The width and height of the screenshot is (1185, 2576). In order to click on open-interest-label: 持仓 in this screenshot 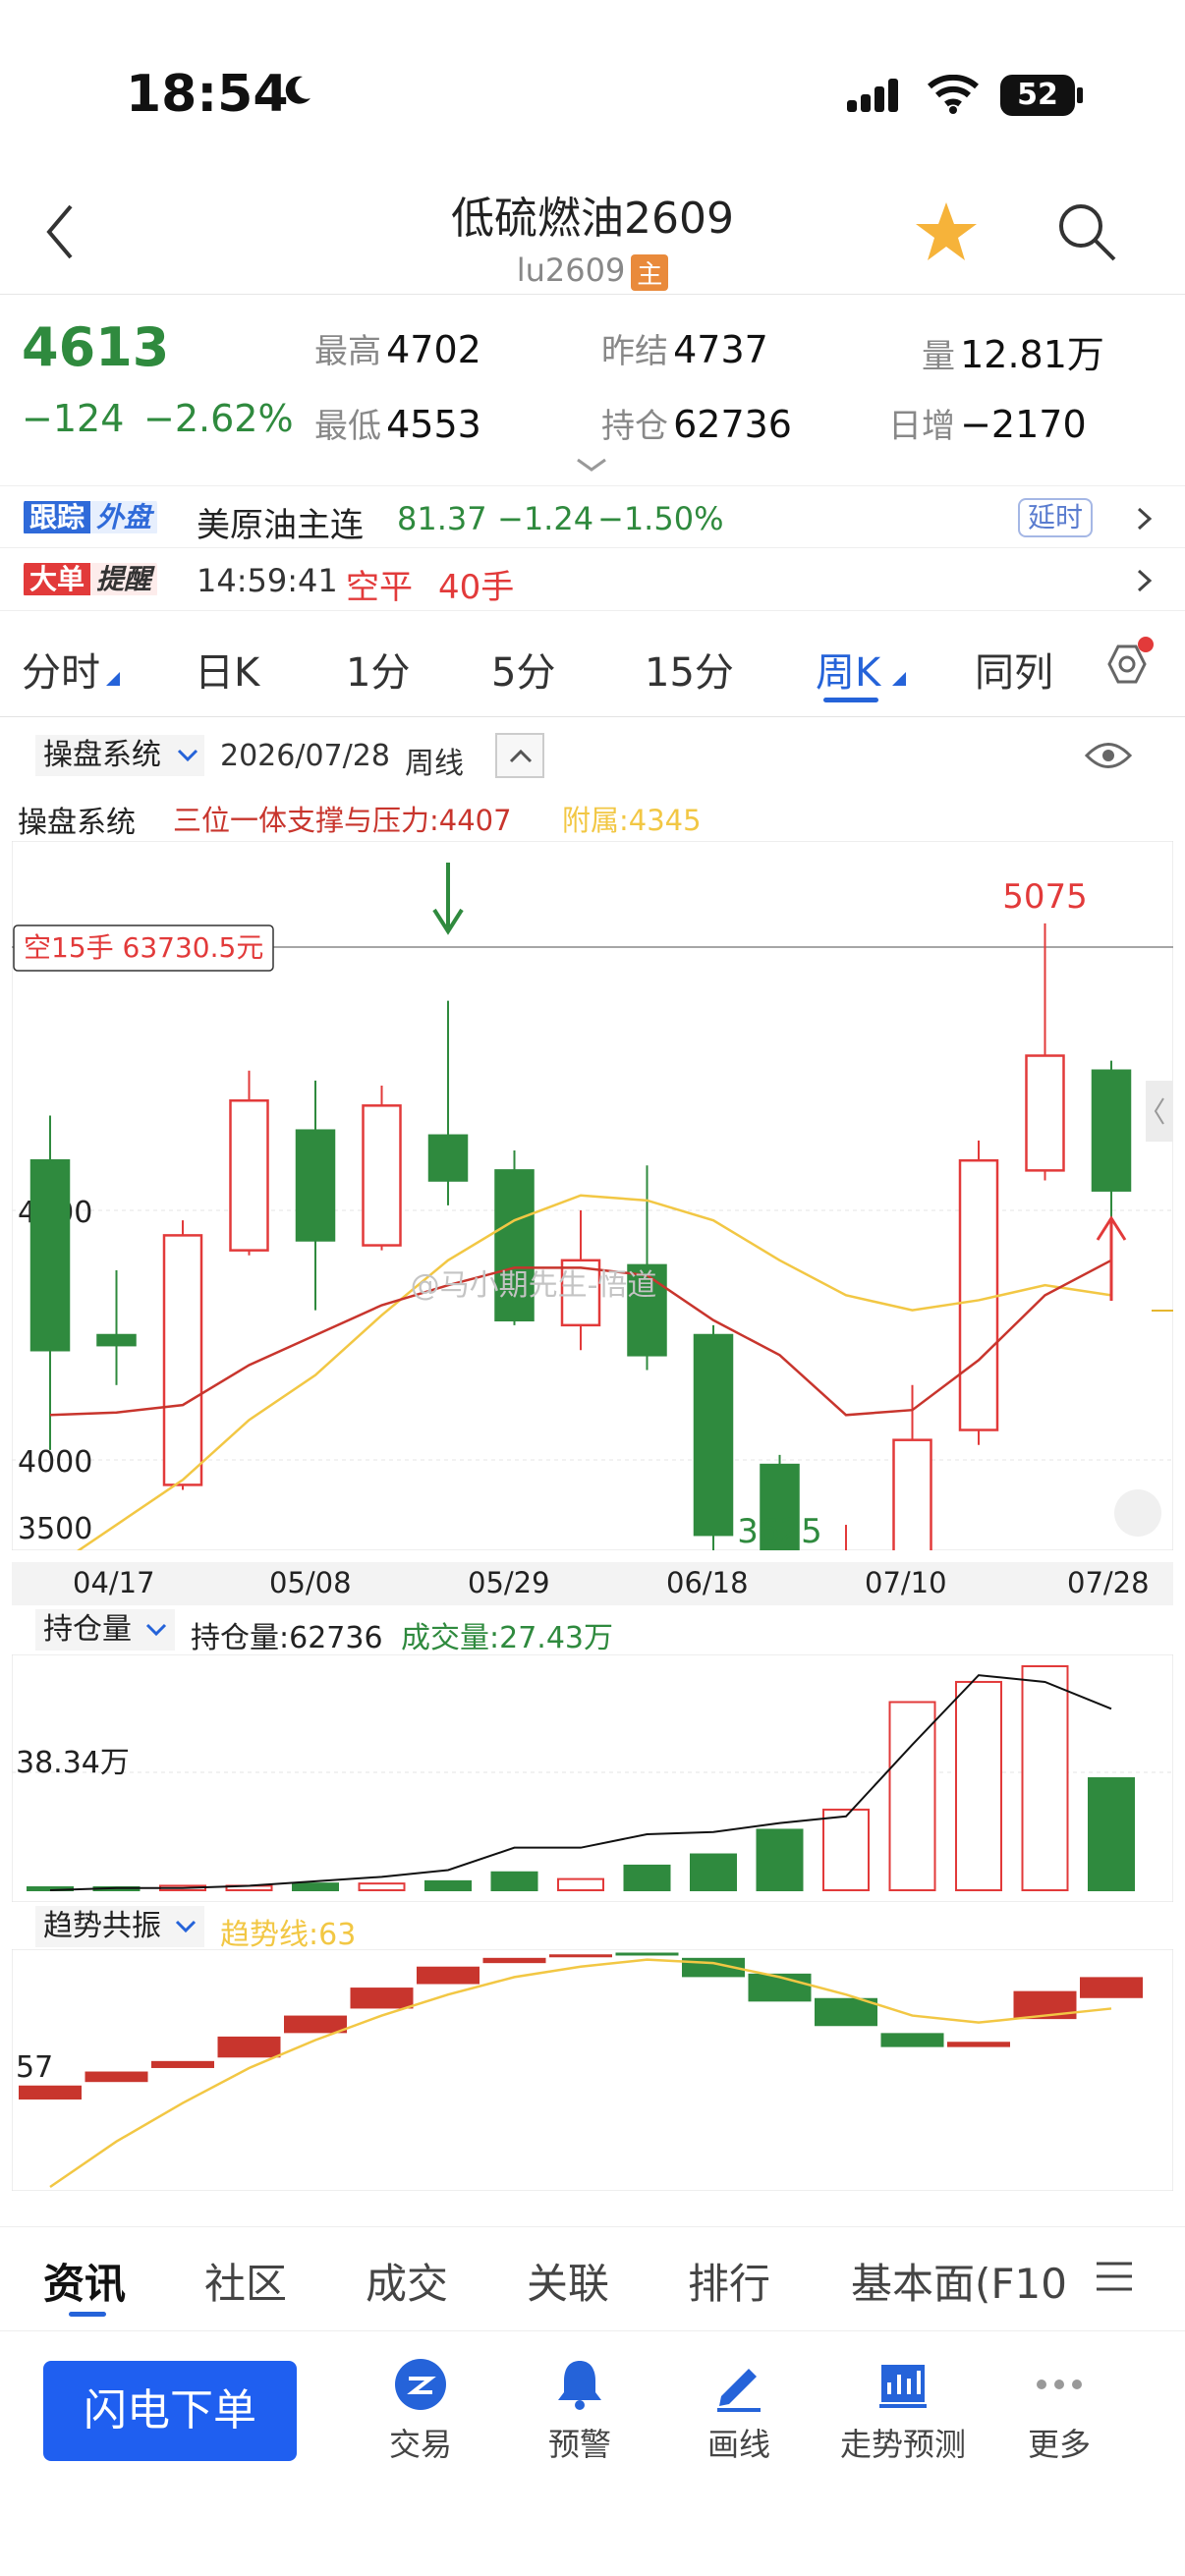, I will do `click(635, 426)`.